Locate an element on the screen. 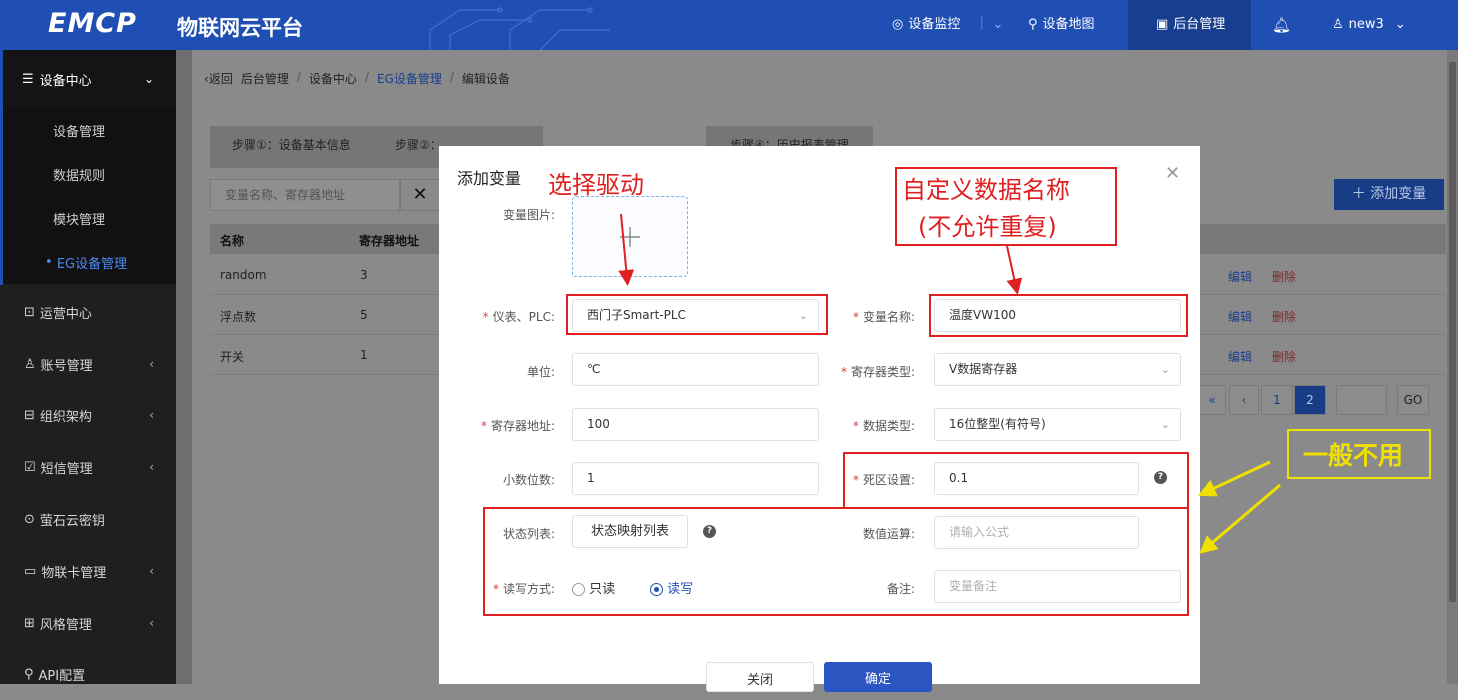 This screenshot has width=1458, height=700. sidebar-item-device-manage: 设备管理 is located at coordinates (88, 130).